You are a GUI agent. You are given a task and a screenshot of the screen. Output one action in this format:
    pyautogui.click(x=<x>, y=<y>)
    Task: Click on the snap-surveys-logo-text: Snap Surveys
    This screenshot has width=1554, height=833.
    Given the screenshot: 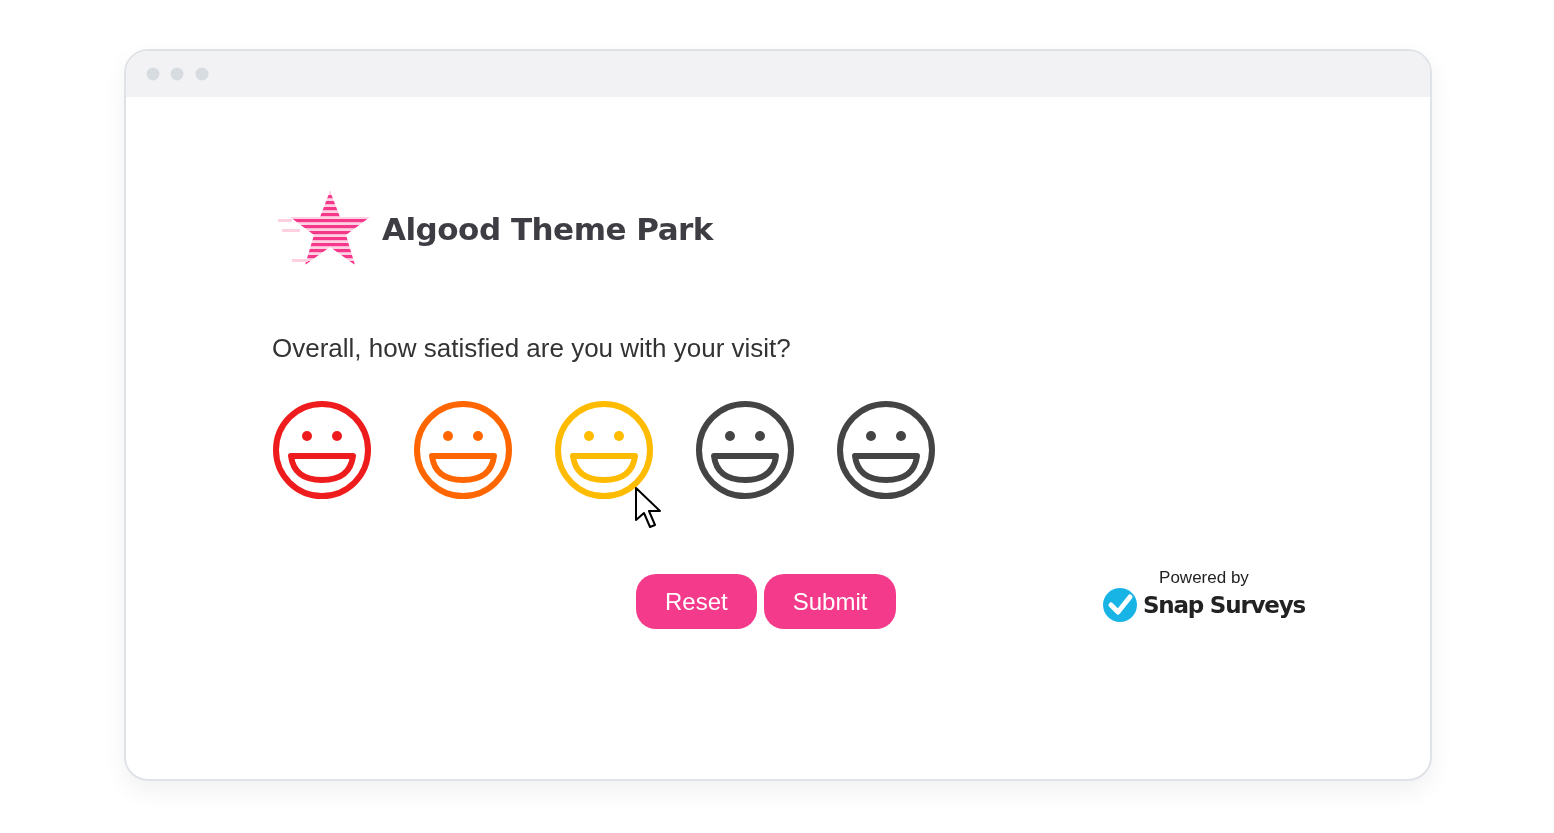 What is the action you would take?
    pyautogui.click(x=1223, y=605)
    